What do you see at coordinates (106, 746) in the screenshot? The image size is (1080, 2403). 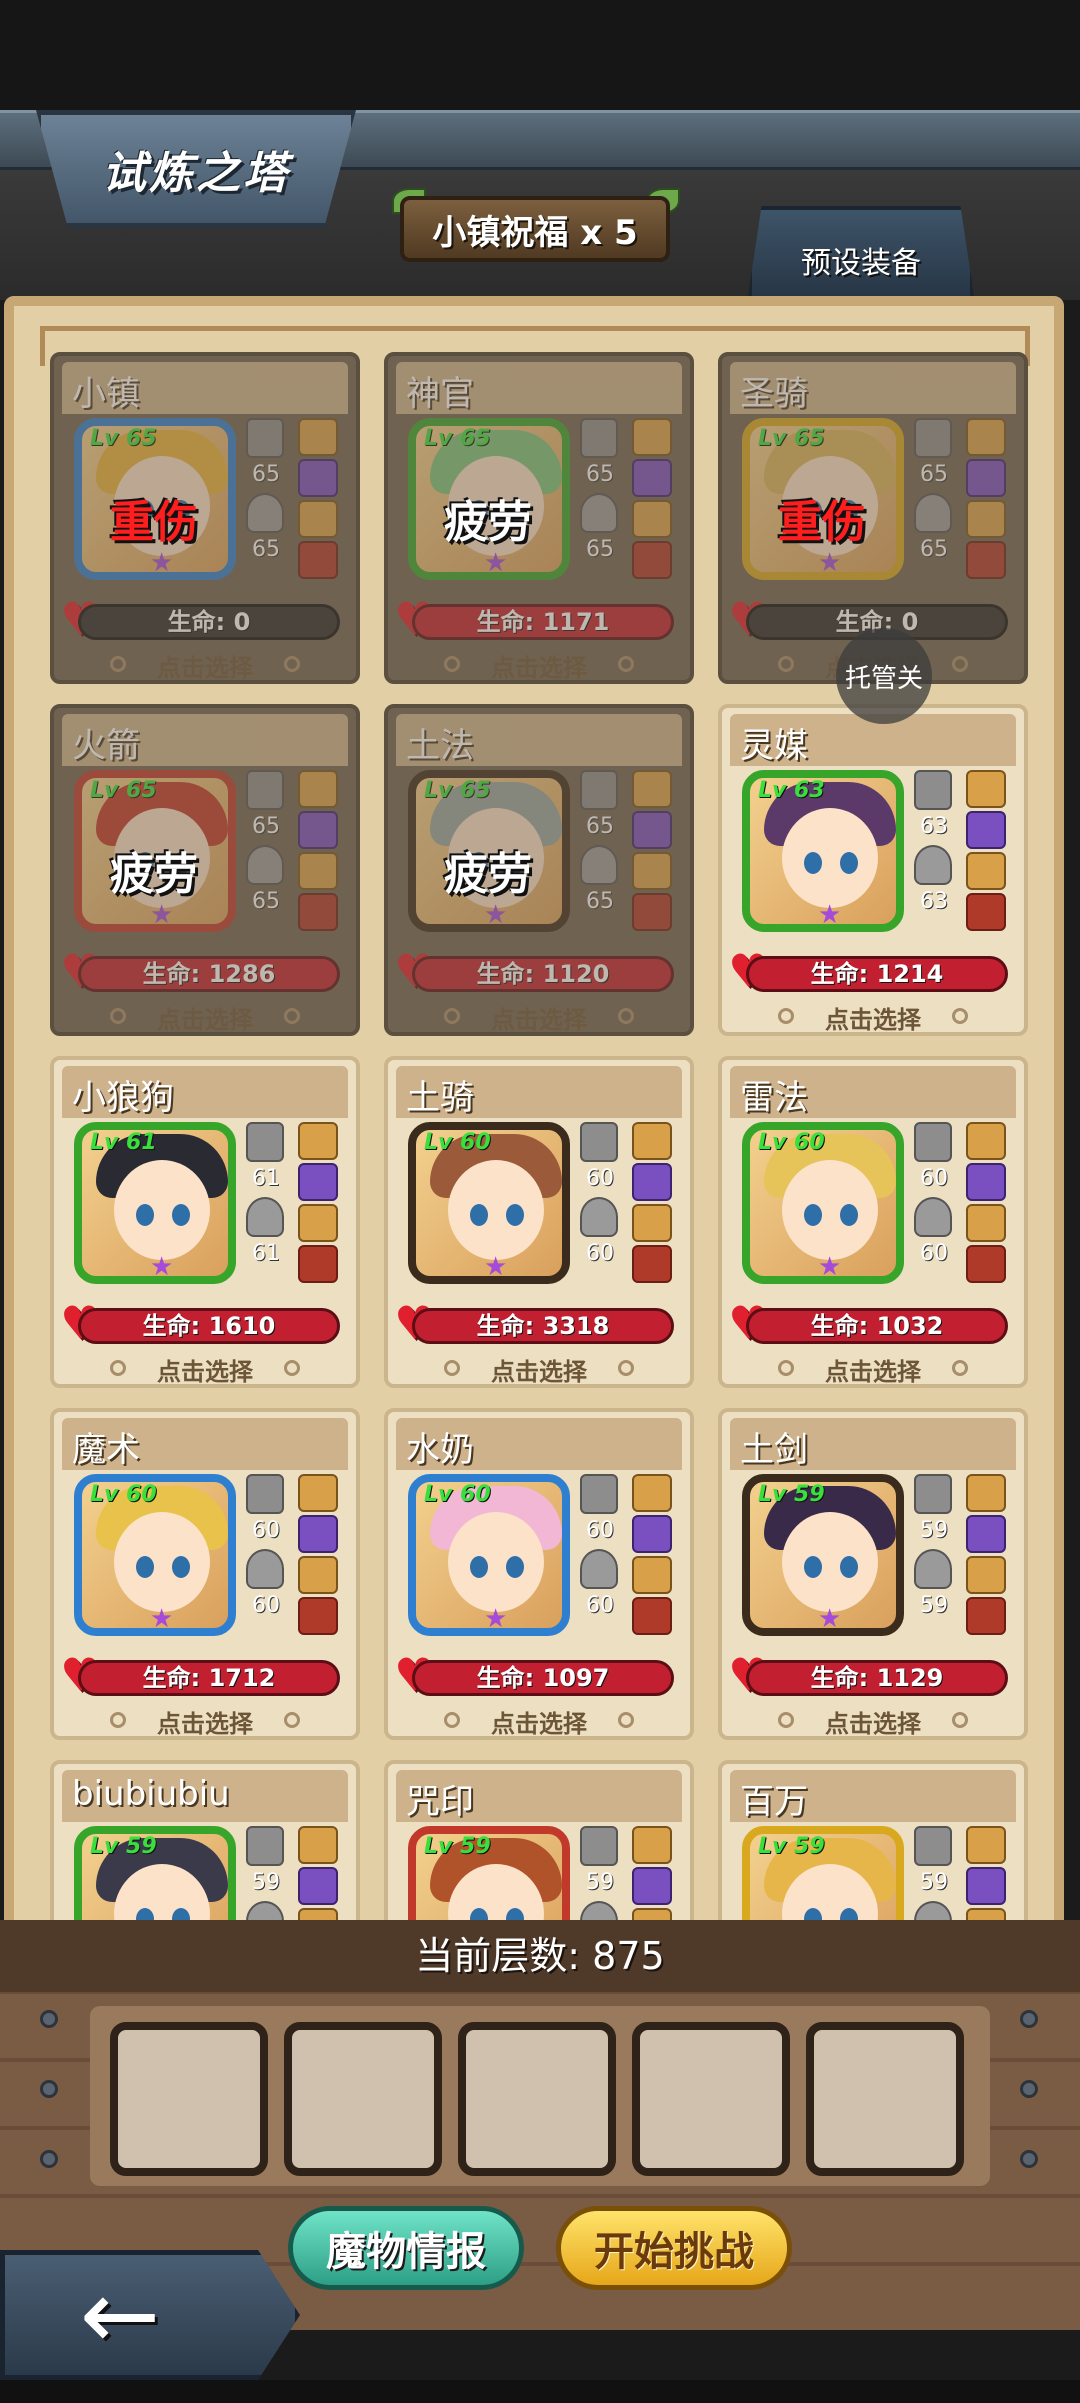 I see `hero-name: 火箭` at bounding box center [106, 746].